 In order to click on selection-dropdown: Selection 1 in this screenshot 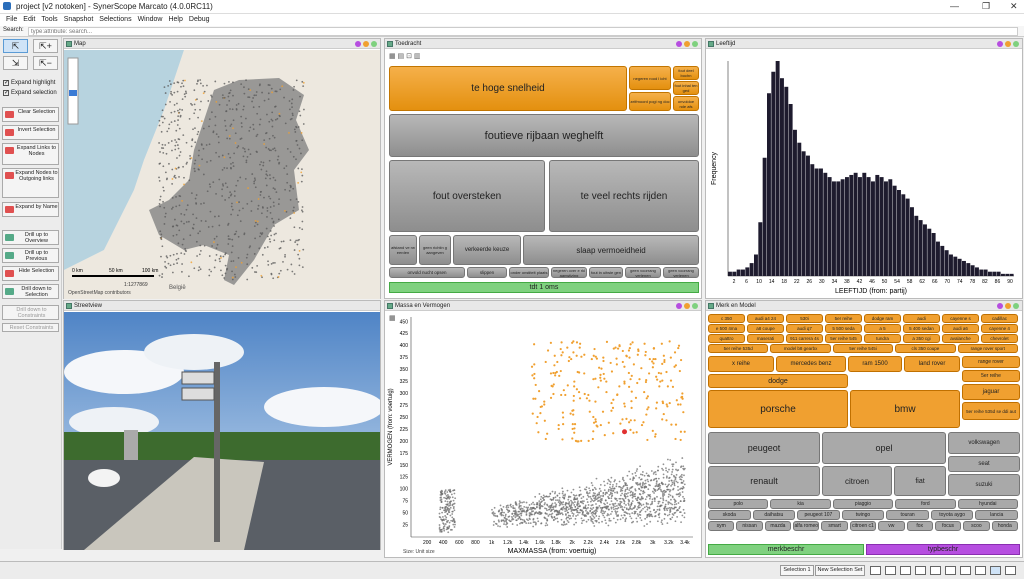, I will do `click(797, 570)`.